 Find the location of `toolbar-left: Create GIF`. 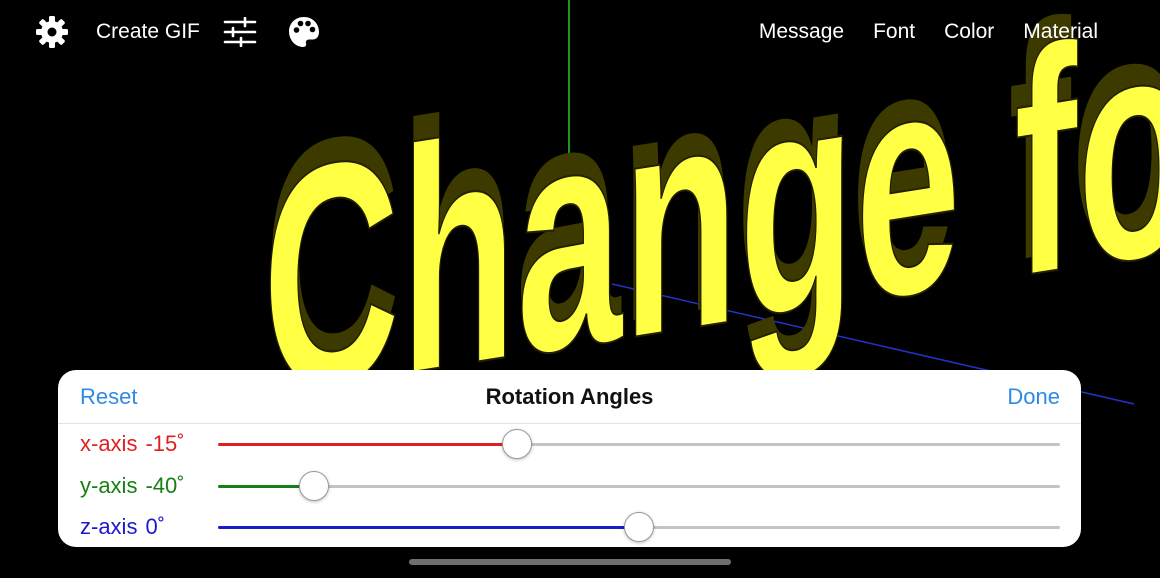

toolbar-left: Create GIF is located at coordinates (178, 32).